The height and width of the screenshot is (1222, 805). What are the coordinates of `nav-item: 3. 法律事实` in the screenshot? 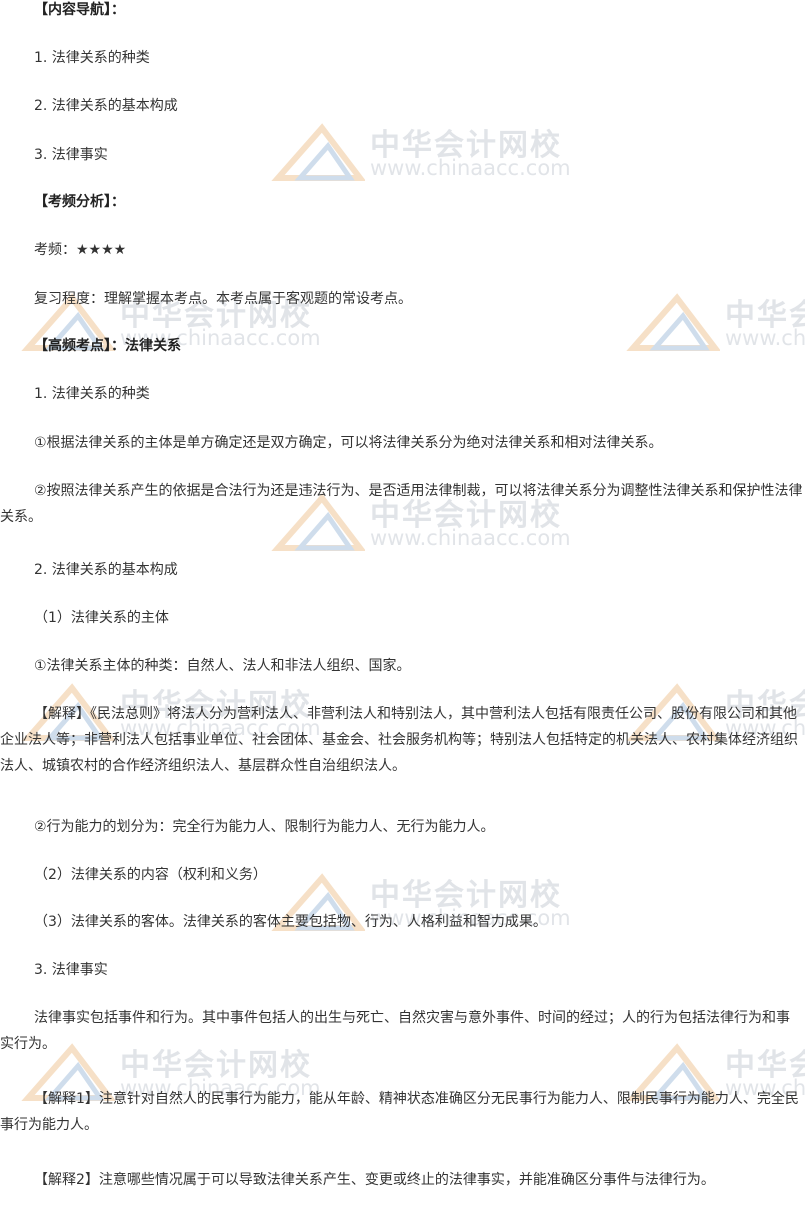 It's located at (71, 155).